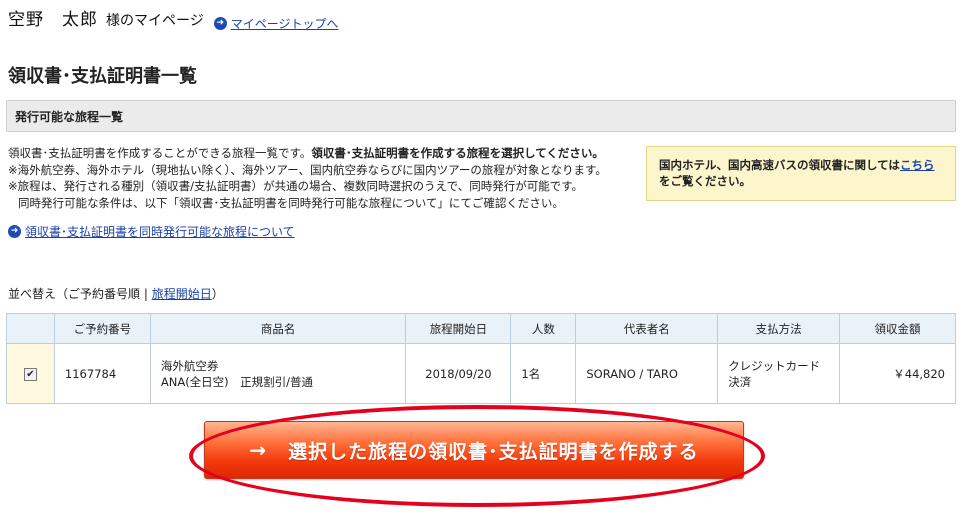 This screenshot has height=525, width=964. I want to click on sort-by-reservation: ご予約番号順, so click(104, 294).